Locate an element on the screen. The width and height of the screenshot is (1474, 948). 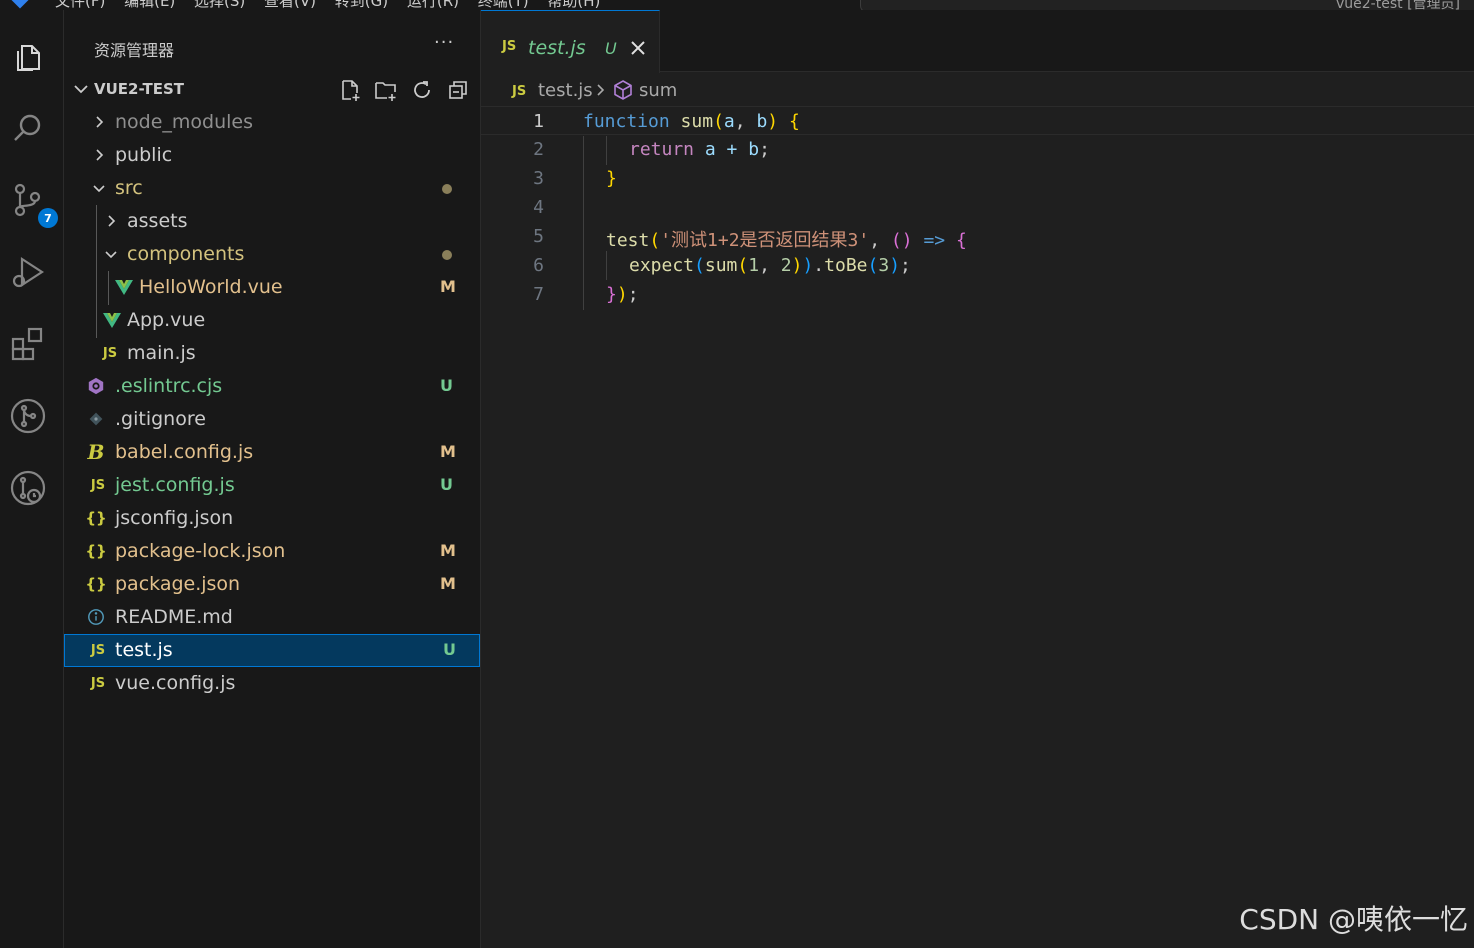
tree-label: src is located at coordinates (129, 188).